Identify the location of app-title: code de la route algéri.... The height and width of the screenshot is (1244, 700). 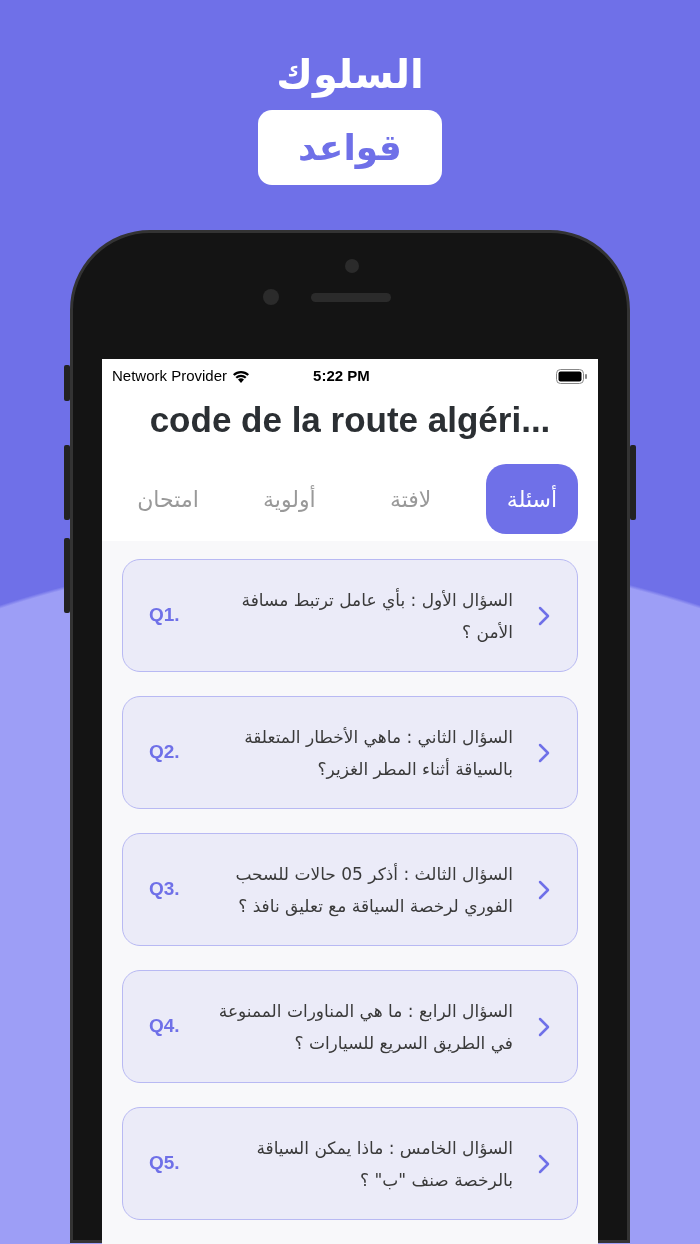
(350, 420).